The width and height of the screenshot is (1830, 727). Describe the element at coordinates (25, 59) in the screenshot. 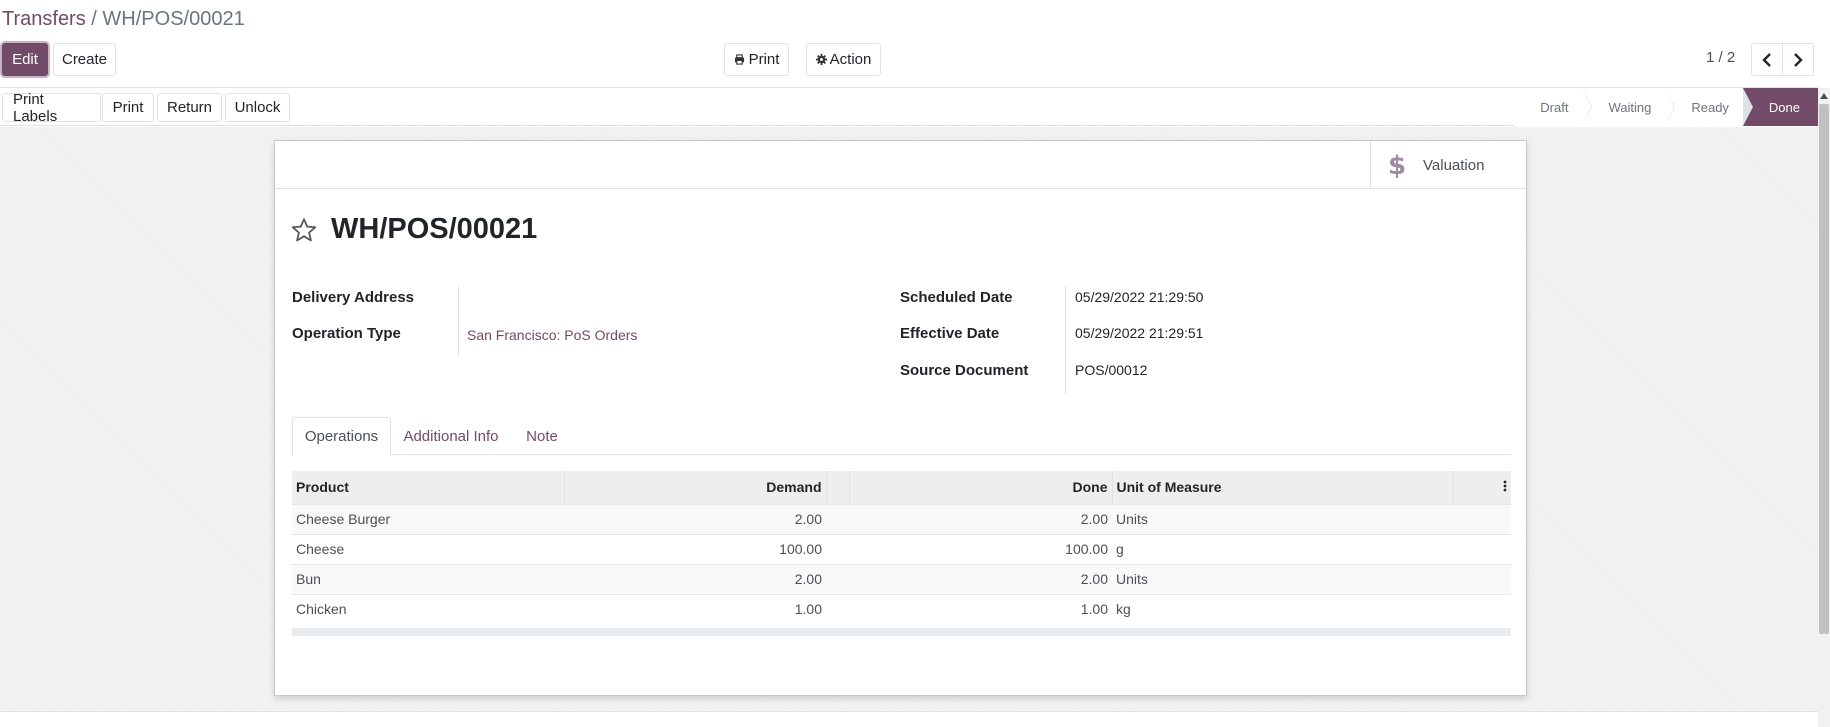

I see `edit-button: Edit` at that location.